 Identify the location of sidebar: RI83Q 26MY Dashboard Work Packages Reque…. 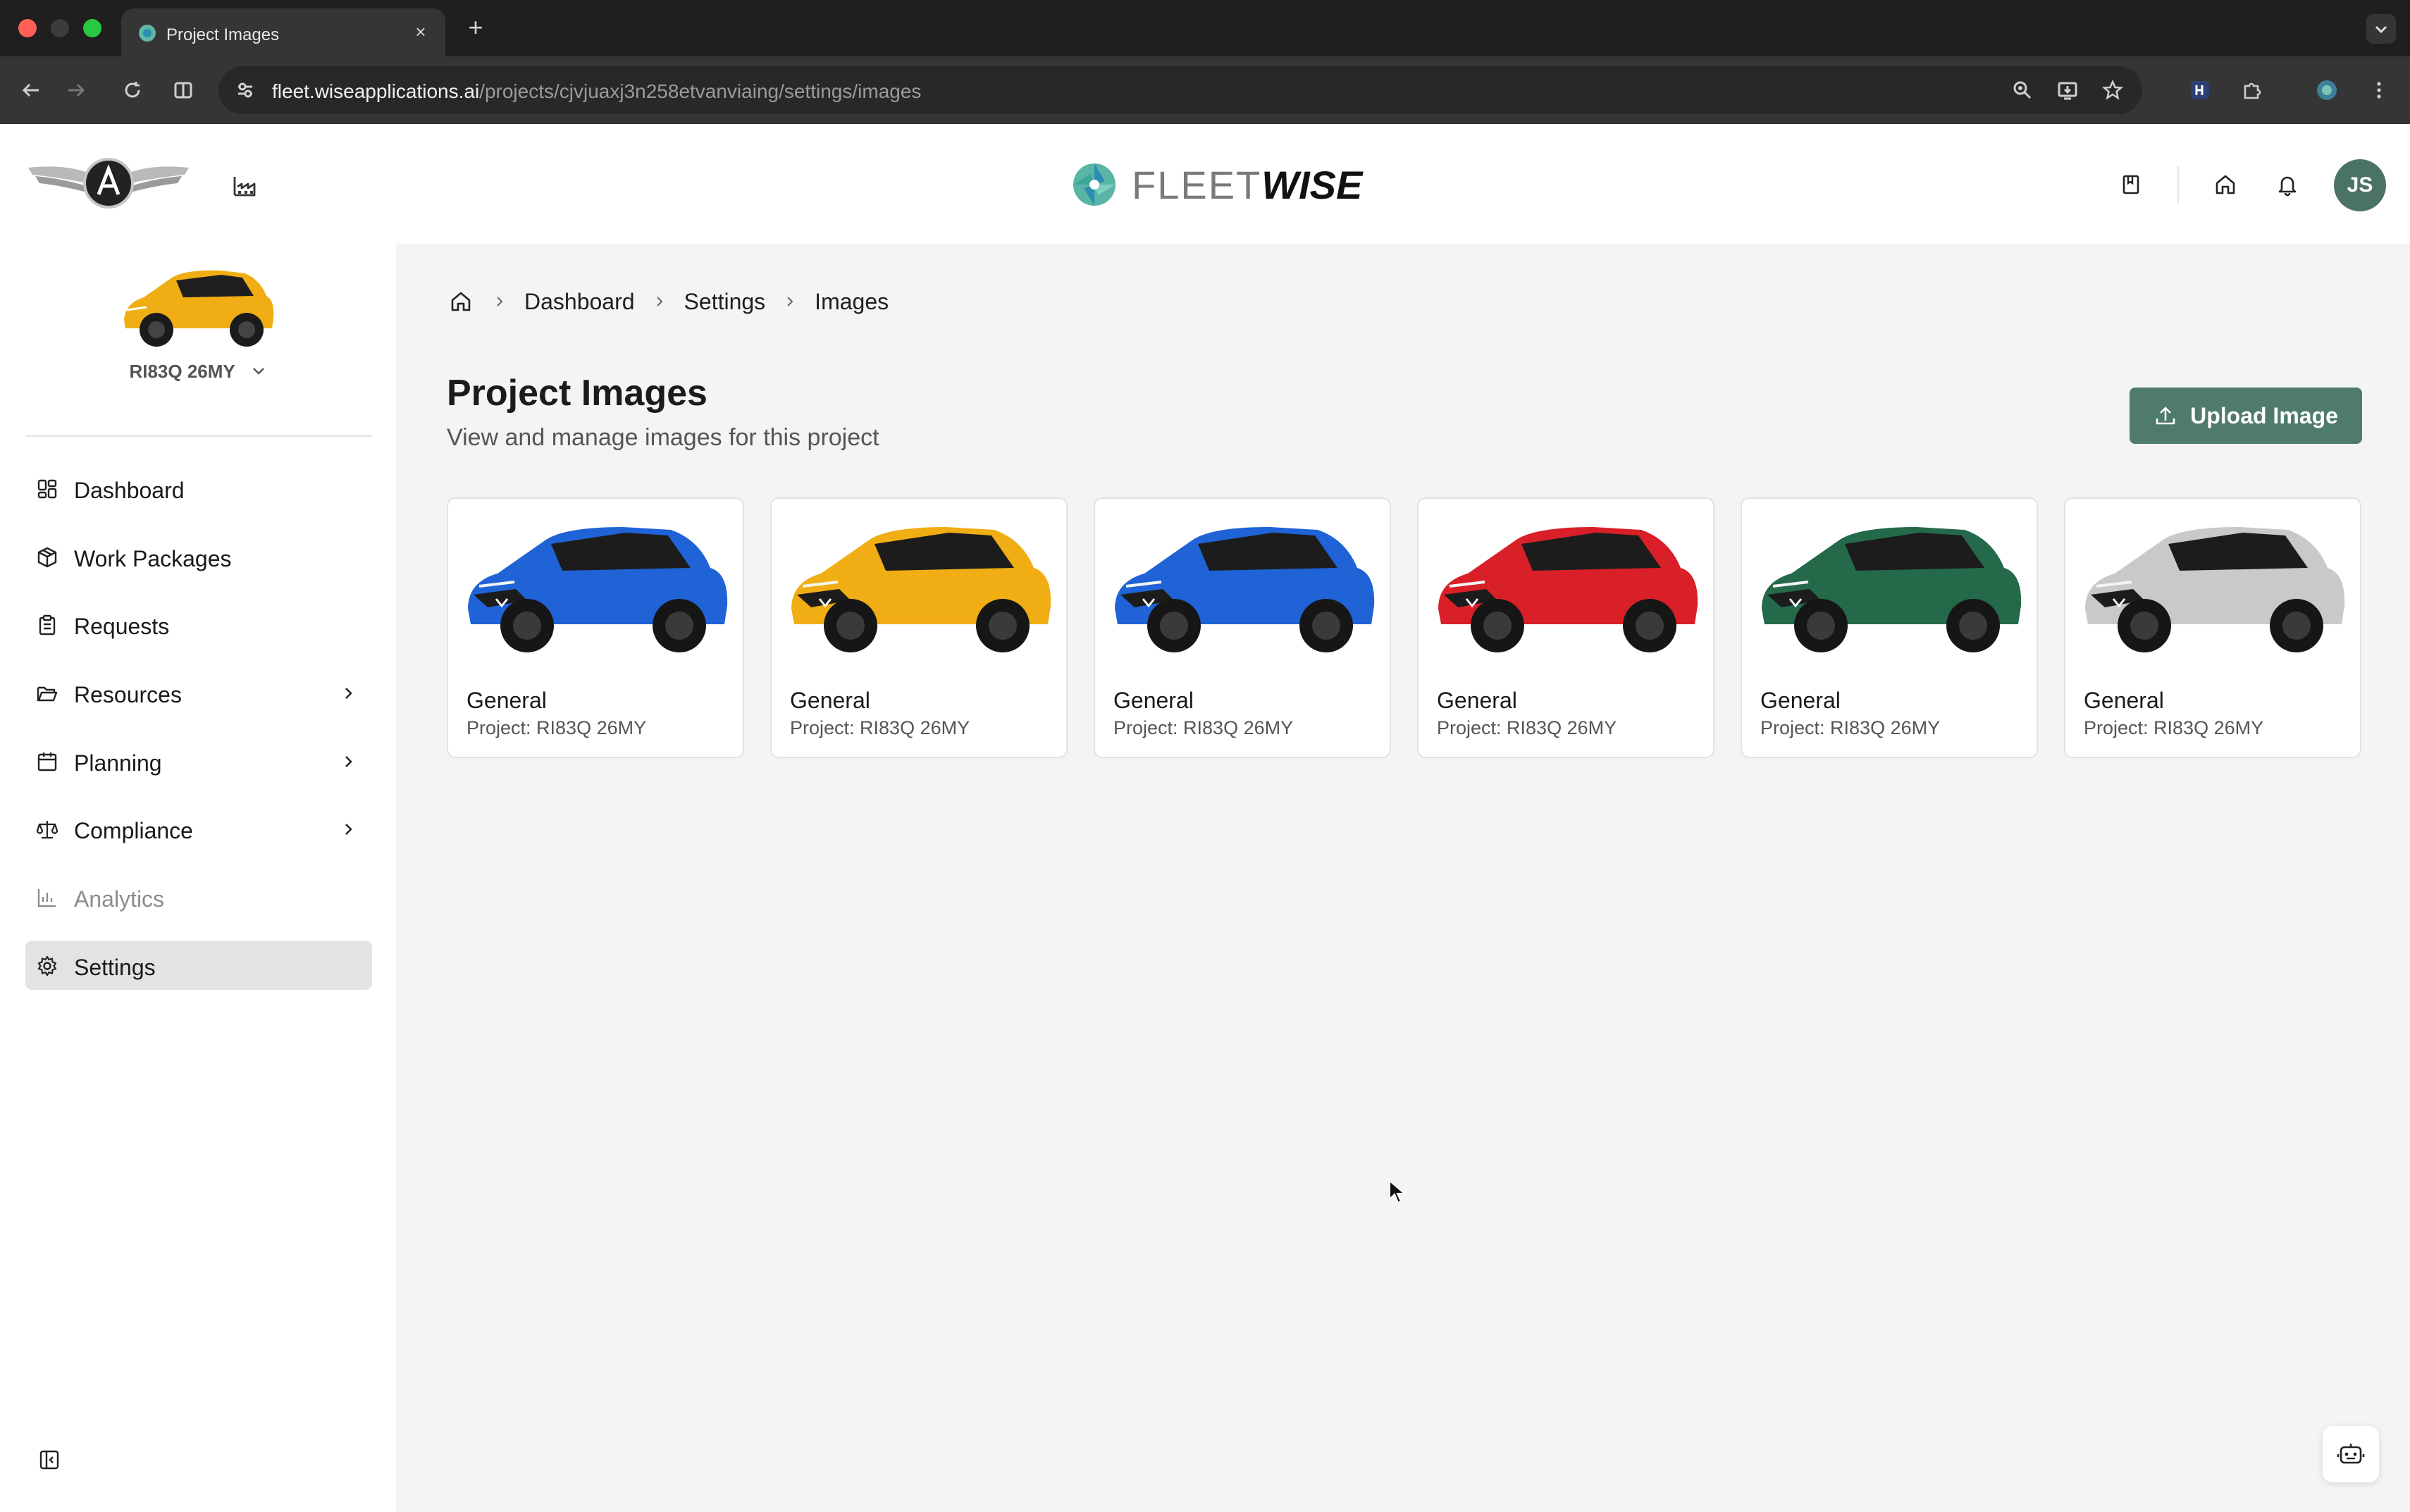
(198, 878).